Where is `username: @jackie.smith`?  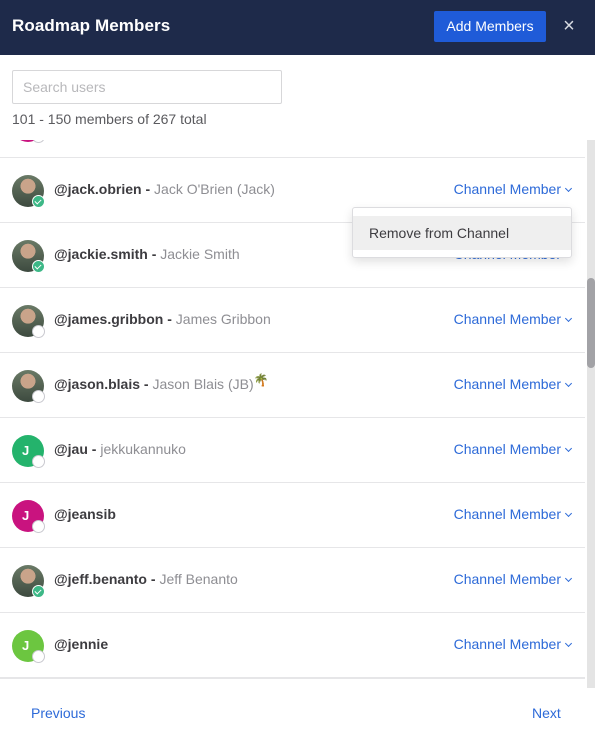
username: @jackie.smith is located at coordinates (101, 254).